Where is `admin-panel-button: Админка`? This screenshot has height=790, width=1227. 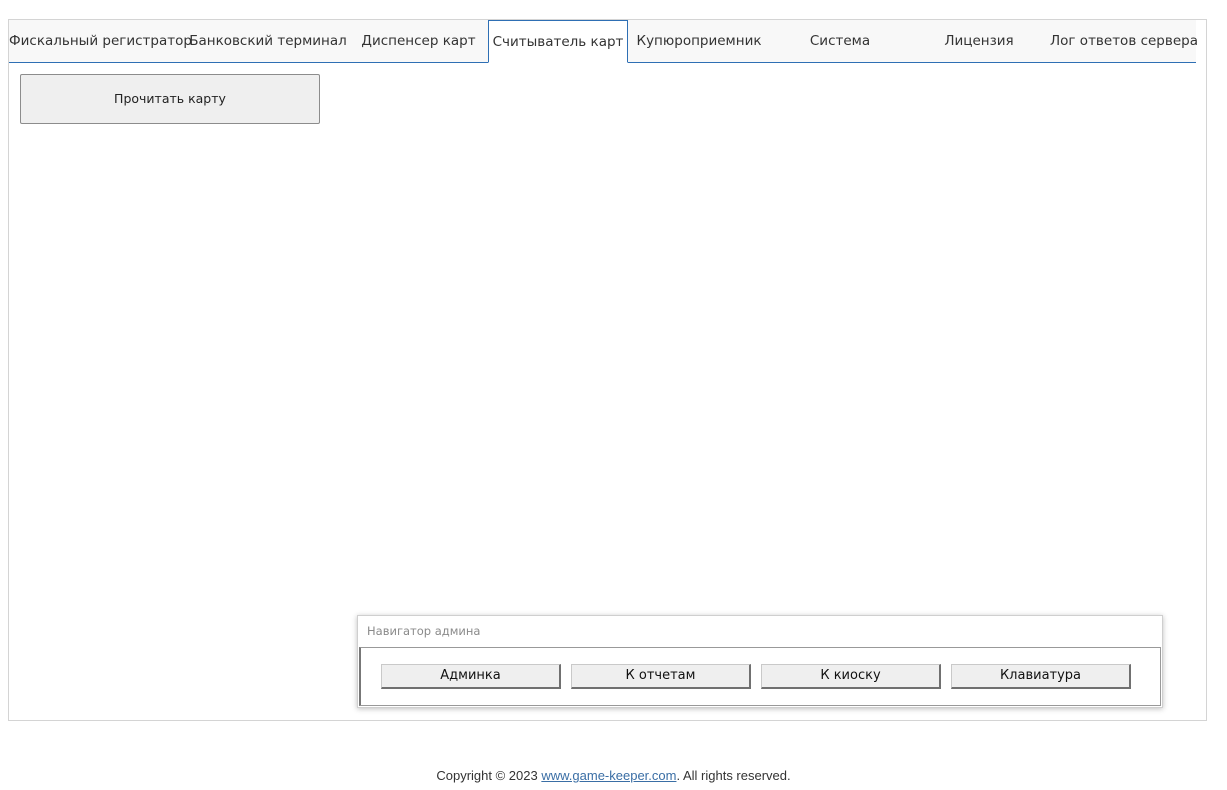 admin-panel-button: Админка is located at coordinates (471, 676).